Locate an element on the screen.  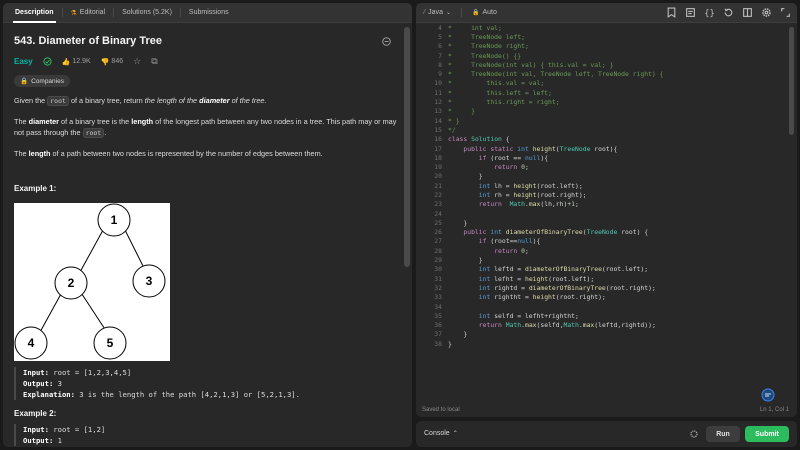
difficulty-badge: Easy is located at coordinates (23, 61).